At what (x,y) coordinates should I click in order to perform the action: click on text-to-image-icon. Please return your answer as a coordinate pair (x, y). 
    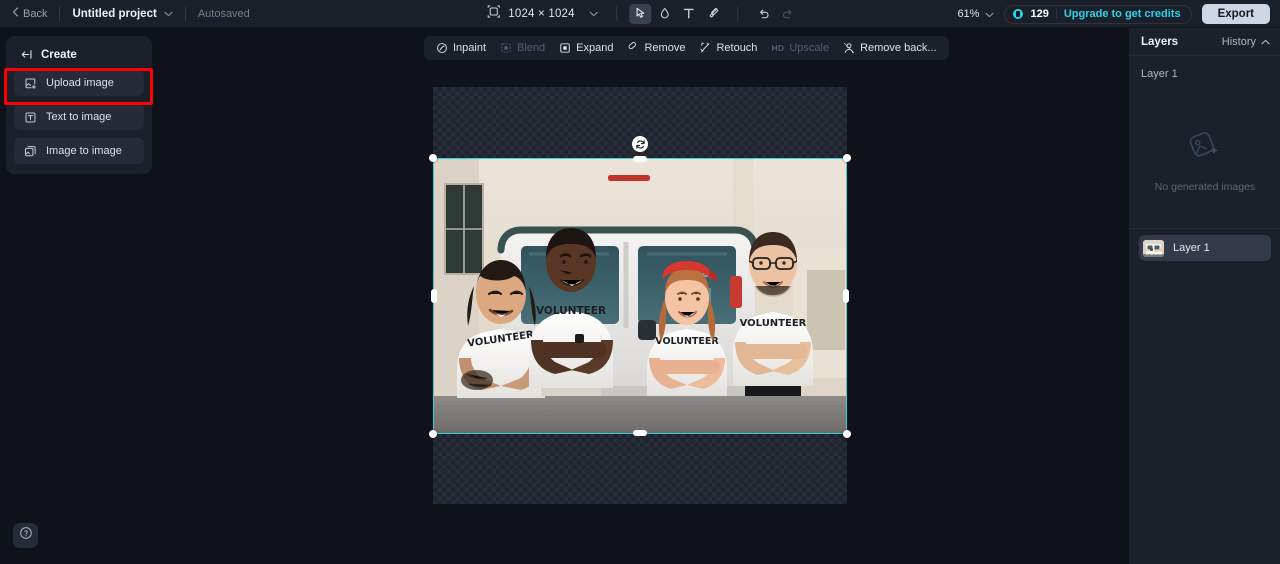
    Looking at the image, I should click on (30, 117).